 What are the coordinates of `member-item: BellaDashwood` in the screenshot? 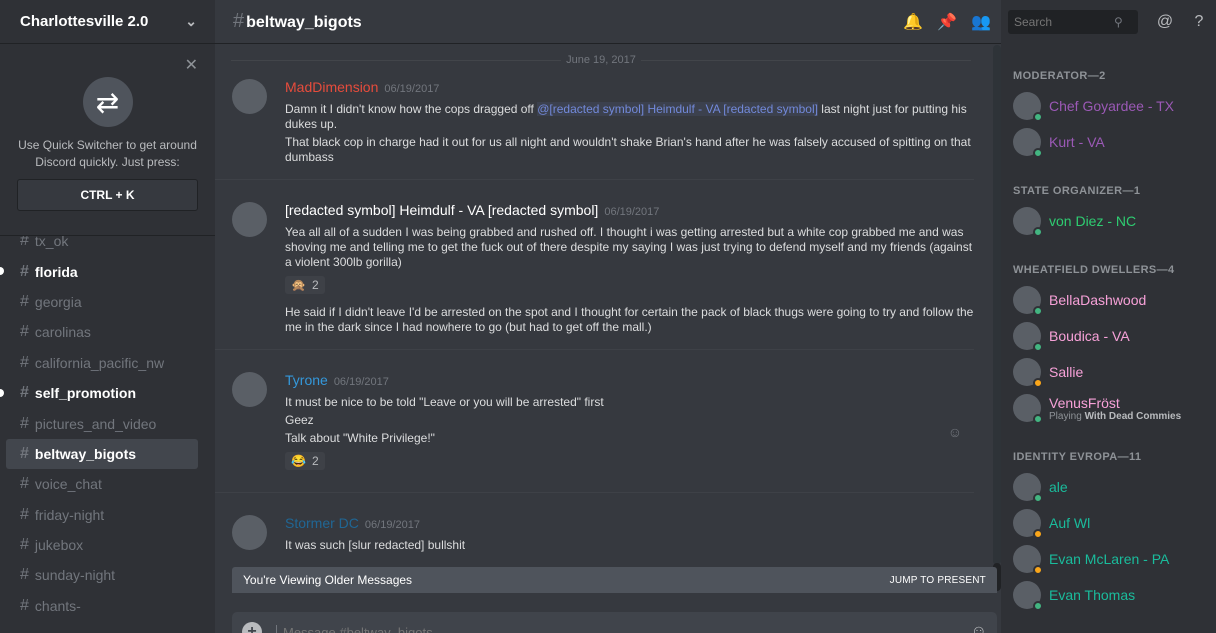 It's located at (1108, 300).